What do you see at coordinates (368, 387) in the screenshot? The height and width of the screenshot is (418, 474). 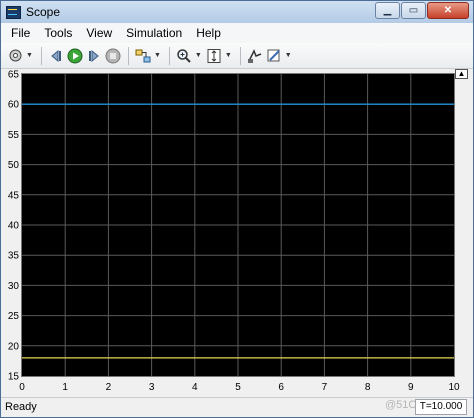 I see `x-tick-label: 8` at bounding box center [368, 387].